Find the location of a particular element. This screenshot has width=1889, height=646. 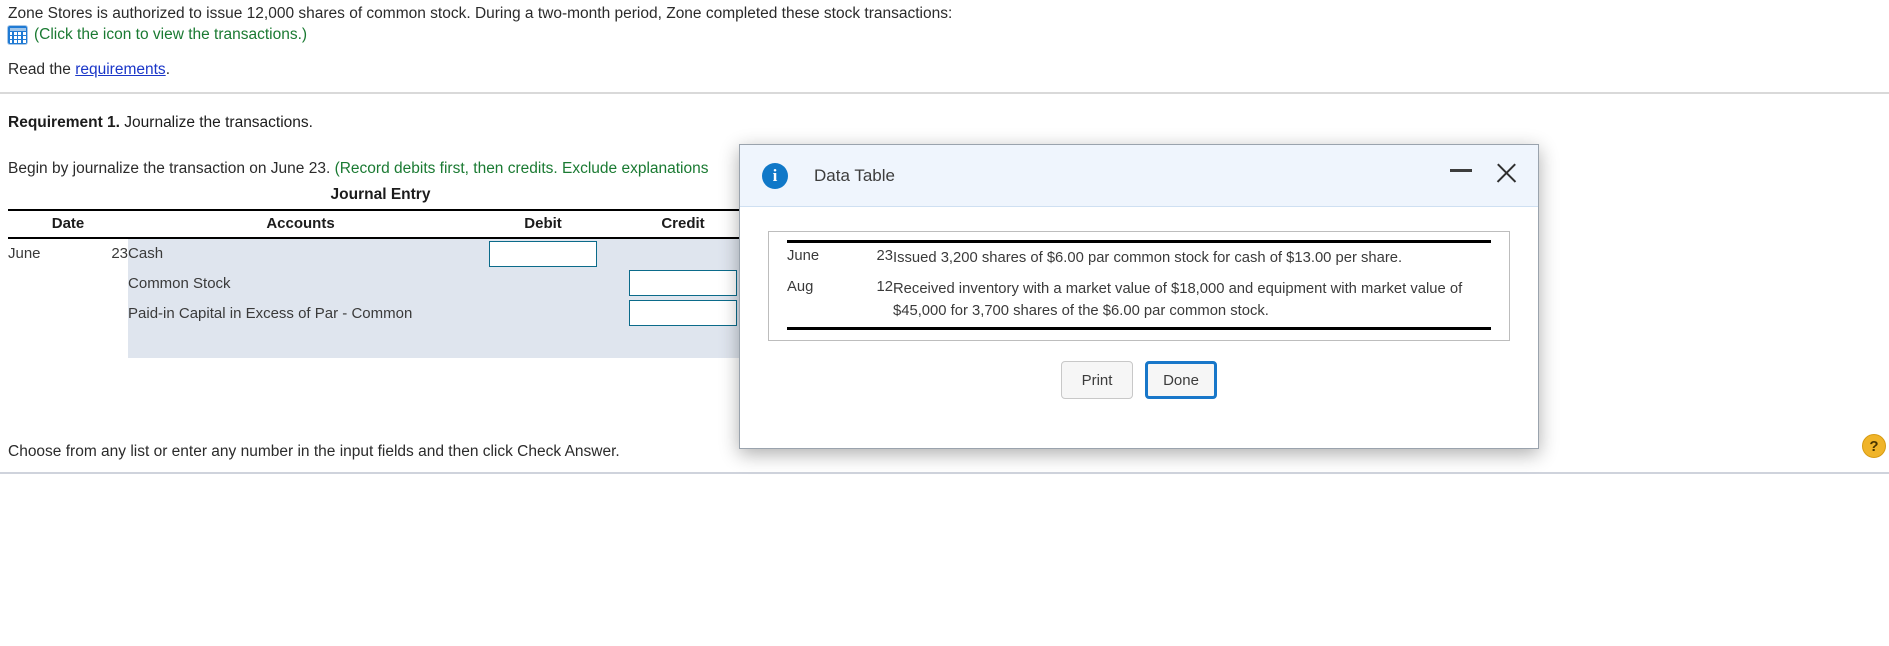

close-icon is located at coordinates (1506, 173).